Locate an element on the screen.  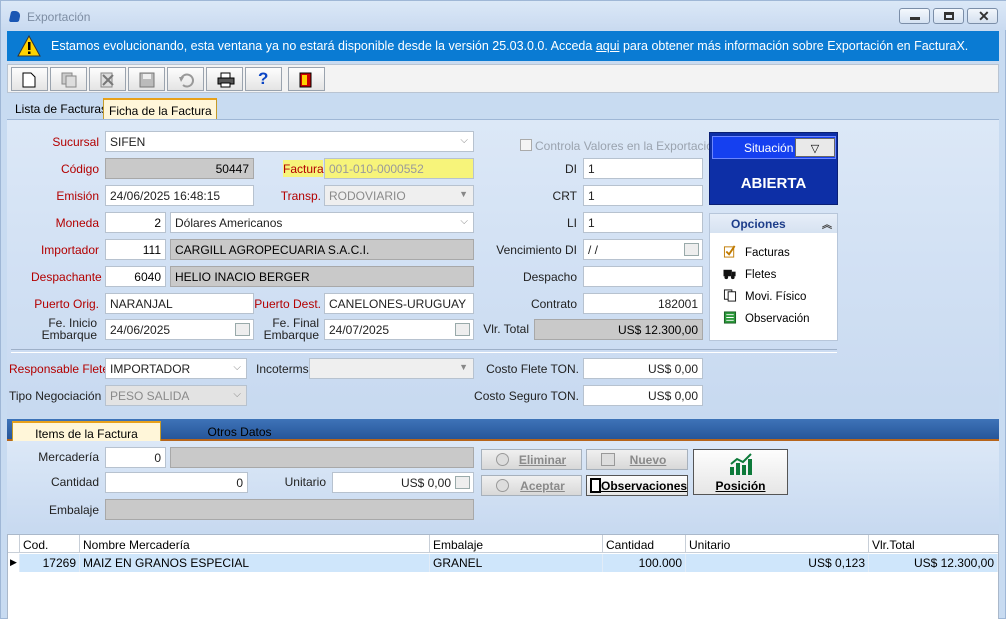
fe-inicio-label: Fe. Inicio Embarque is located at coordinates (69, 329).